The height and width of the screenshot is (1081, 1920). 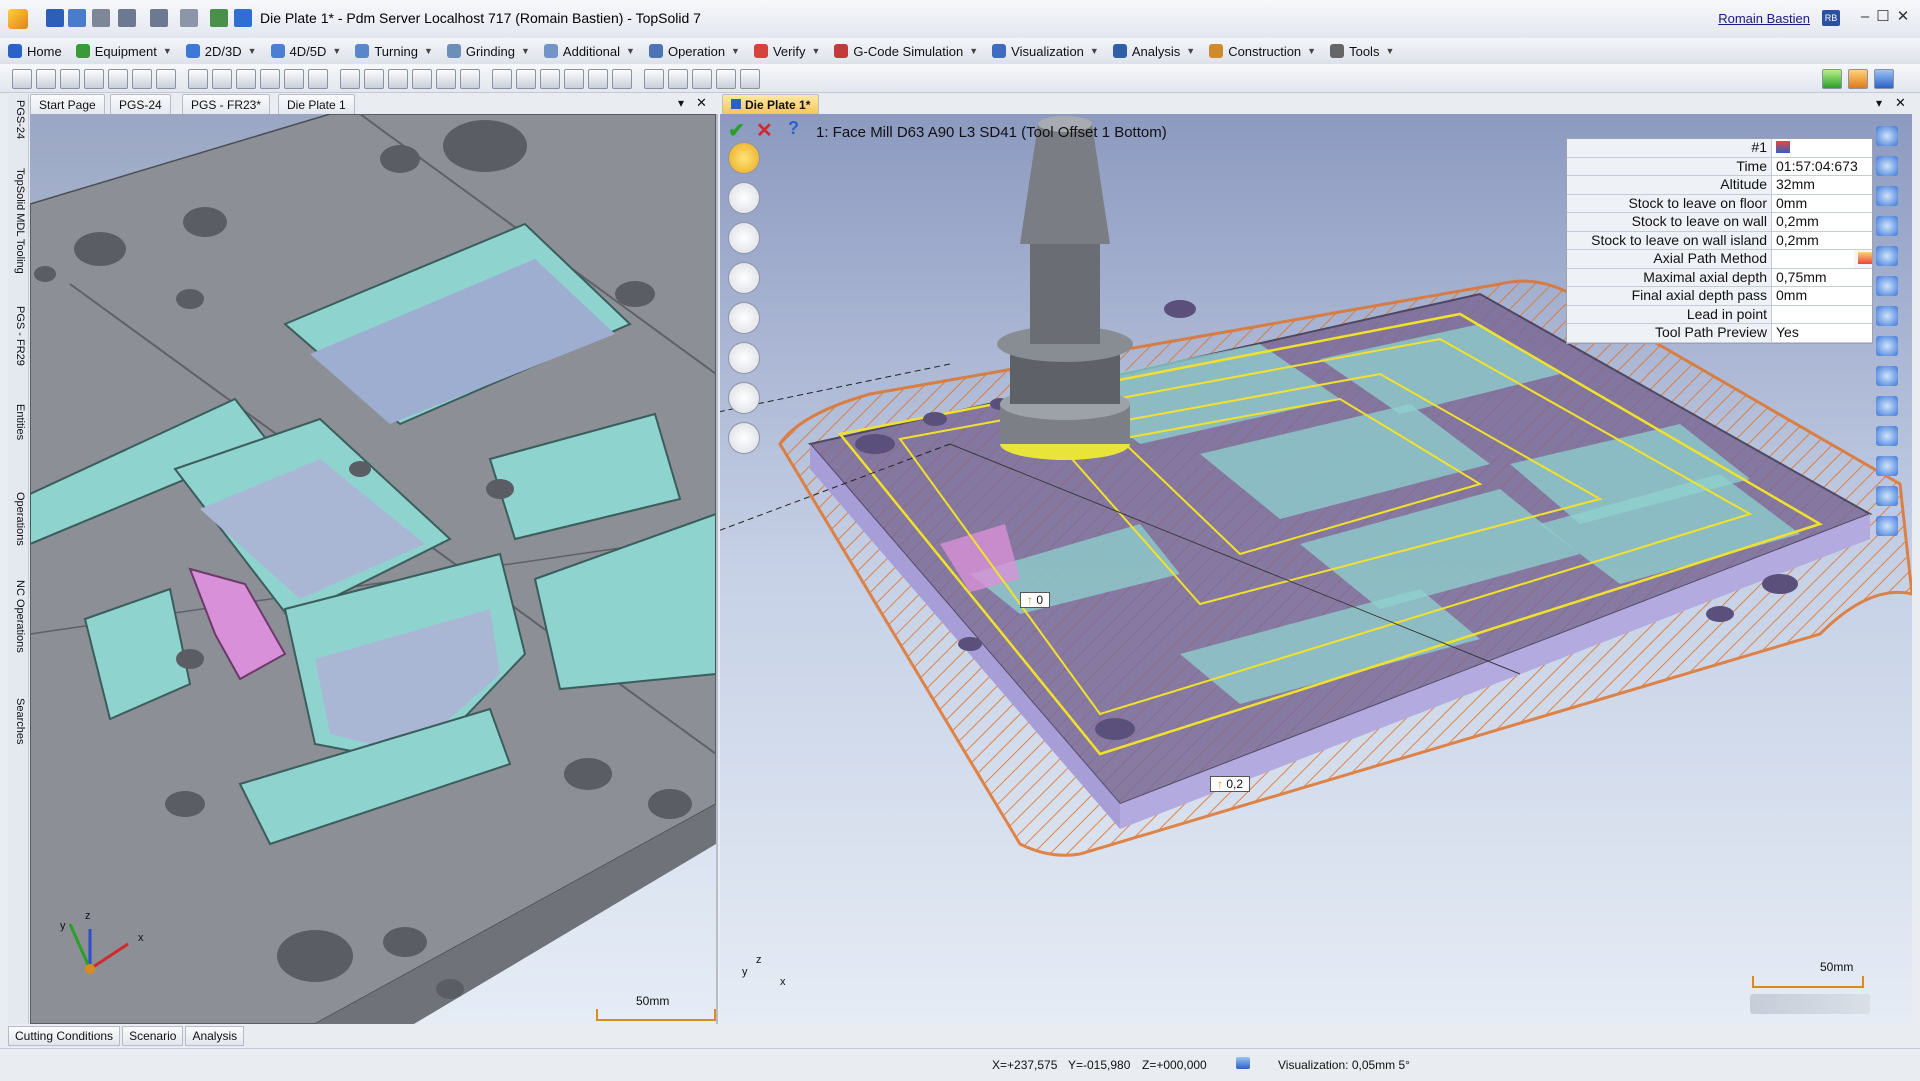 I want to click on tool-orange-icon, so click(x=1858, y=79).